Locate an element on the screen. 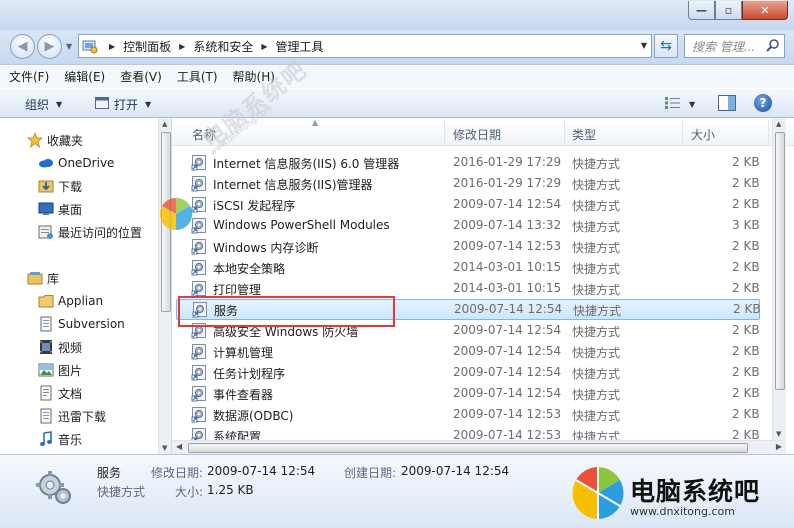 This screenshot has width=794, height=528. back-button: ◀ is located at coordinates (22, 46).